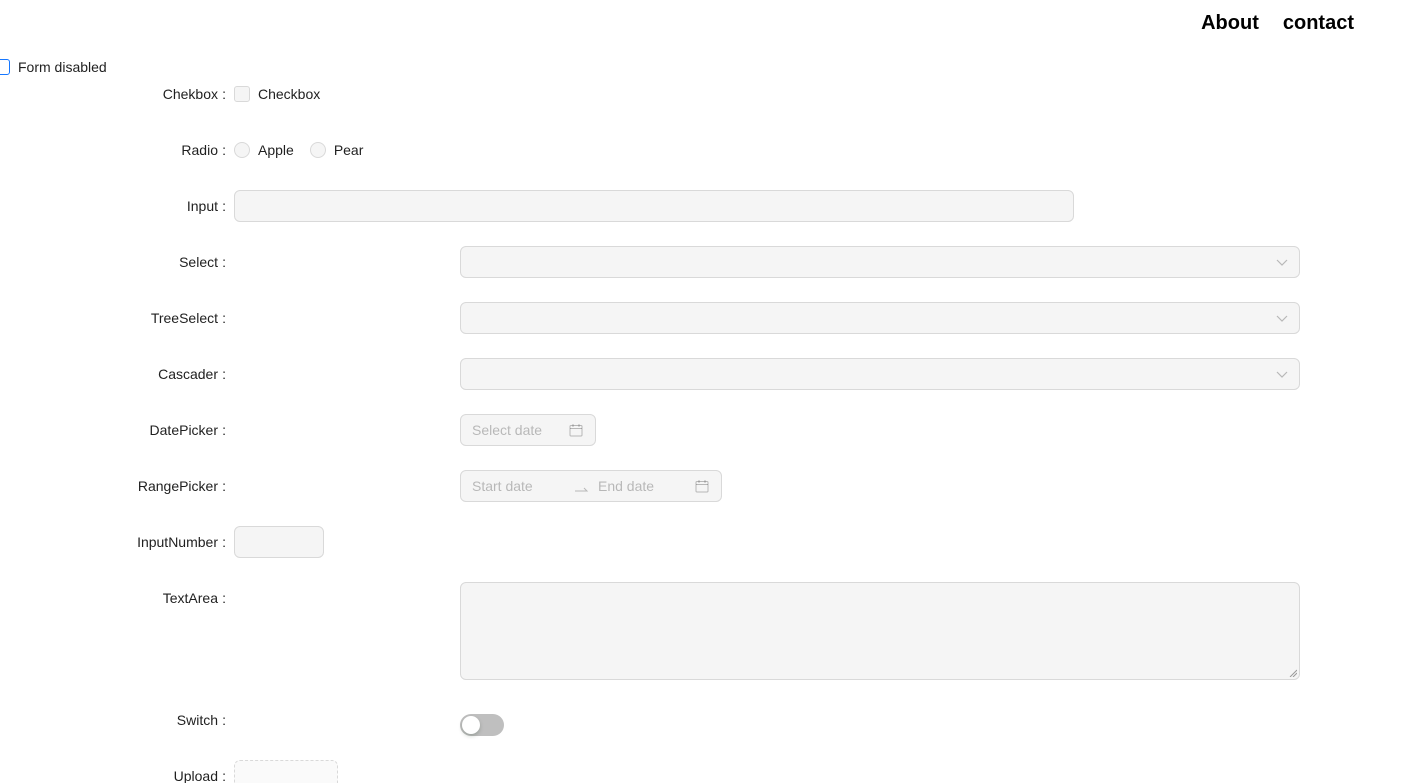 This screenshot has width=1428, height=783. I want to click on form-row-treeselect: TreeSelect, so click(650, 318).